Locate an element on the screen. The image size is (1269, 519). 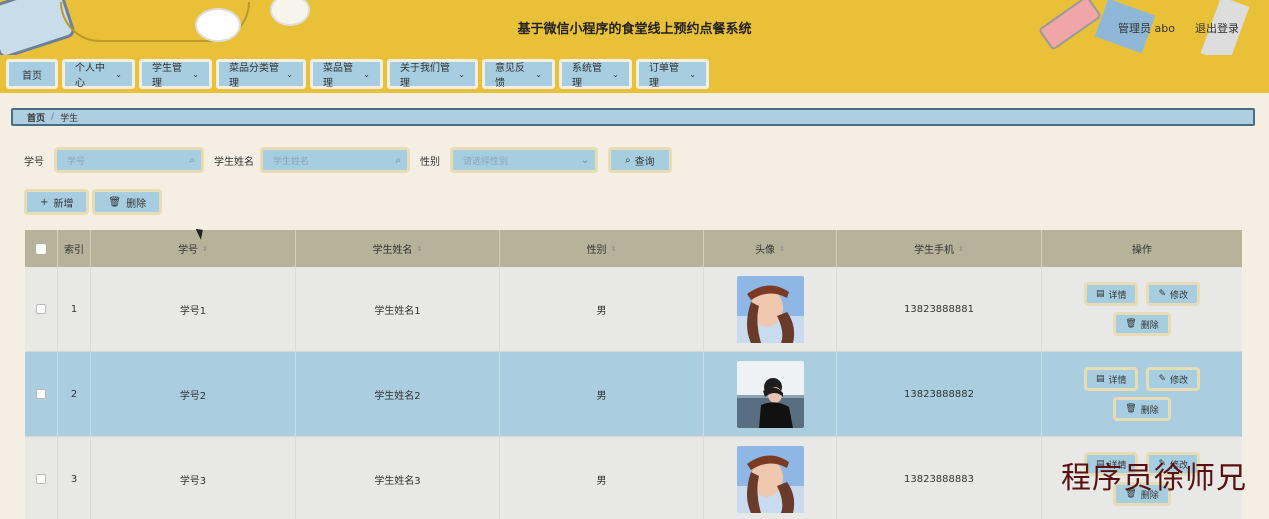
student-id-input: 学号 ⌕ is located at coordinates (129, 160).